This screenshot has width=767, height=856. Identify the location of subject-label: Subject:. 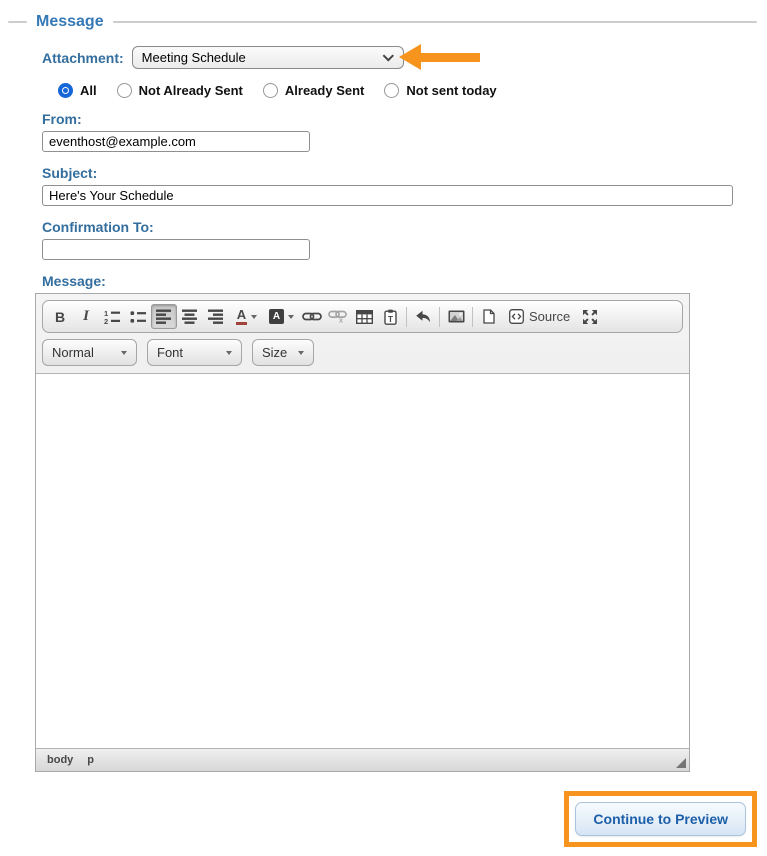
(70, 173).